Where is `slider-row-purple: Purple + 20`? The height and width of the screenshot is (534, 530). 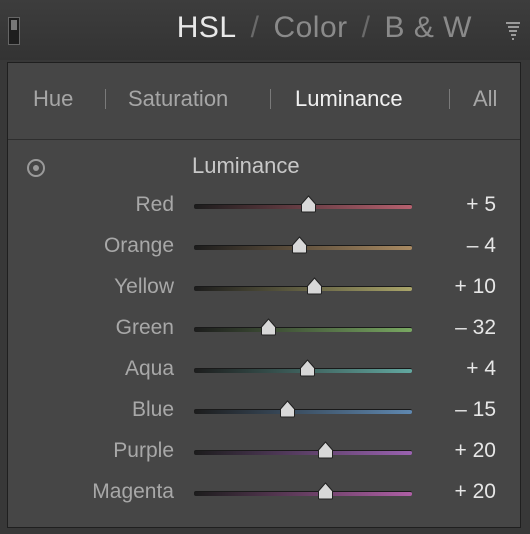
slider-row-purple: Purple + 20 is located at coordinates (264, 452).